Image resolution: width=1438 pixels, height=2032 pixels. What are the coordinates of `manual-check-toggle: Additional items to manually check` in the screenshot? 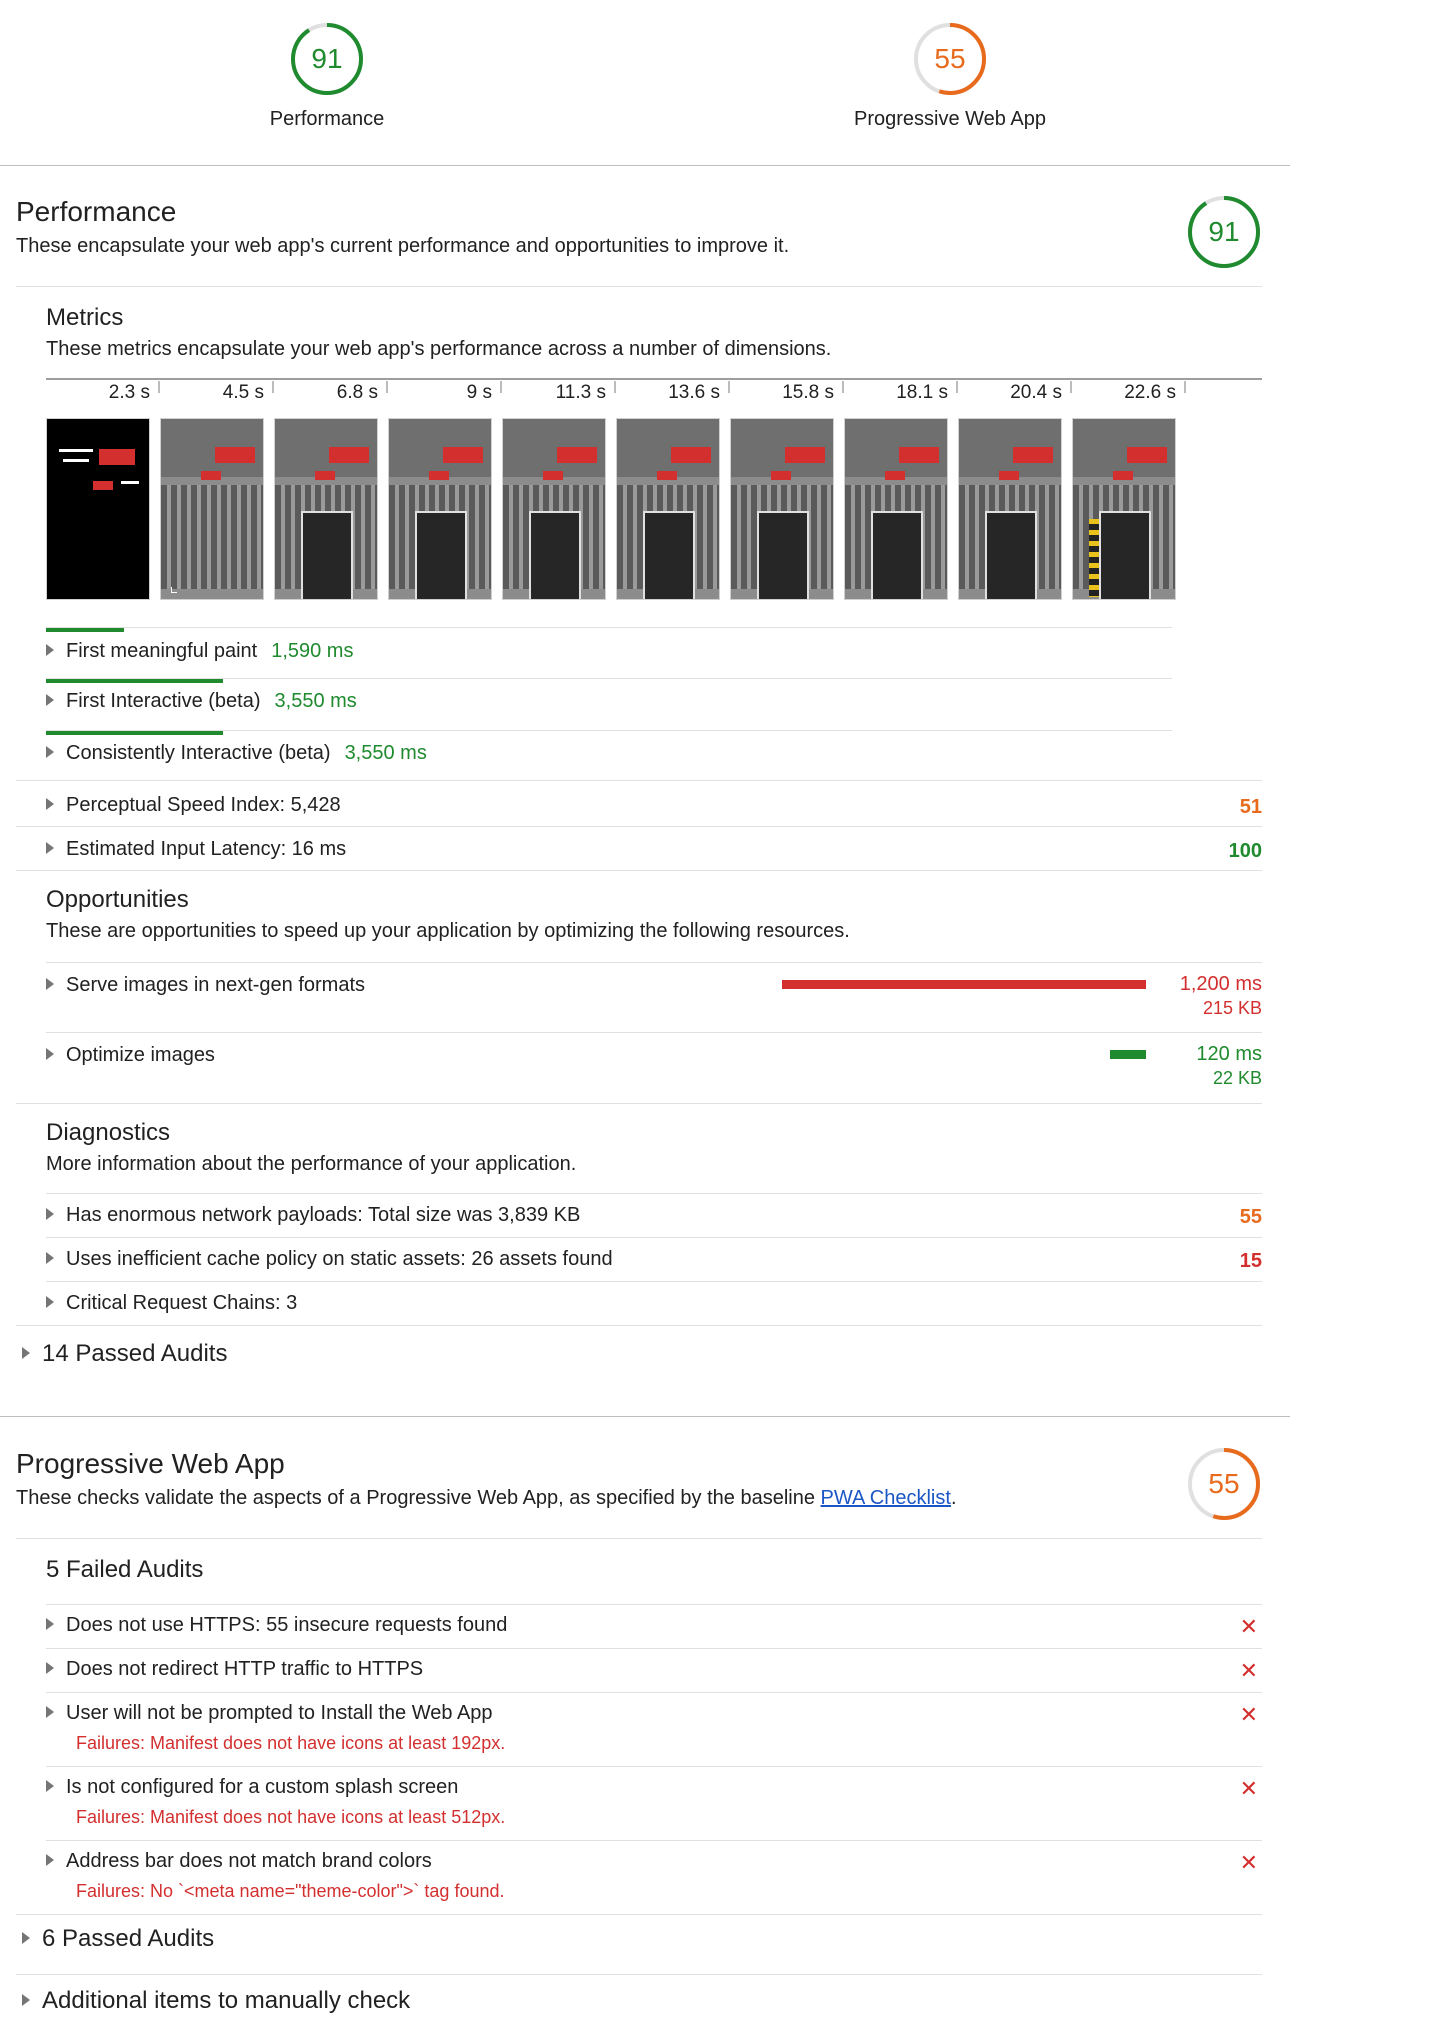 It's located at (216, 2001).